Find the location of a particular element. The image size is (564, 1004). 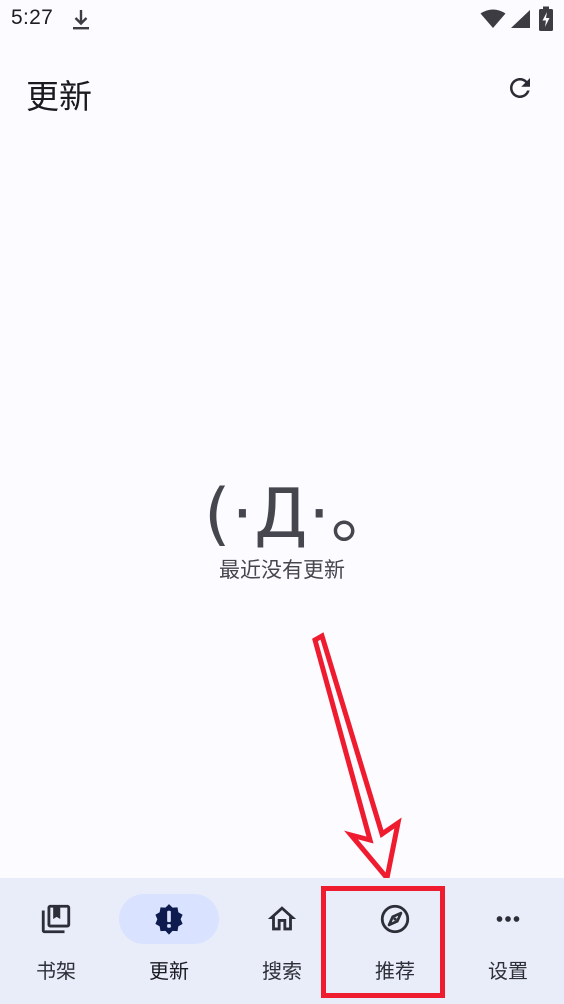

nav-item-bookshelf: 书架 is located at coordinates (56, 941).